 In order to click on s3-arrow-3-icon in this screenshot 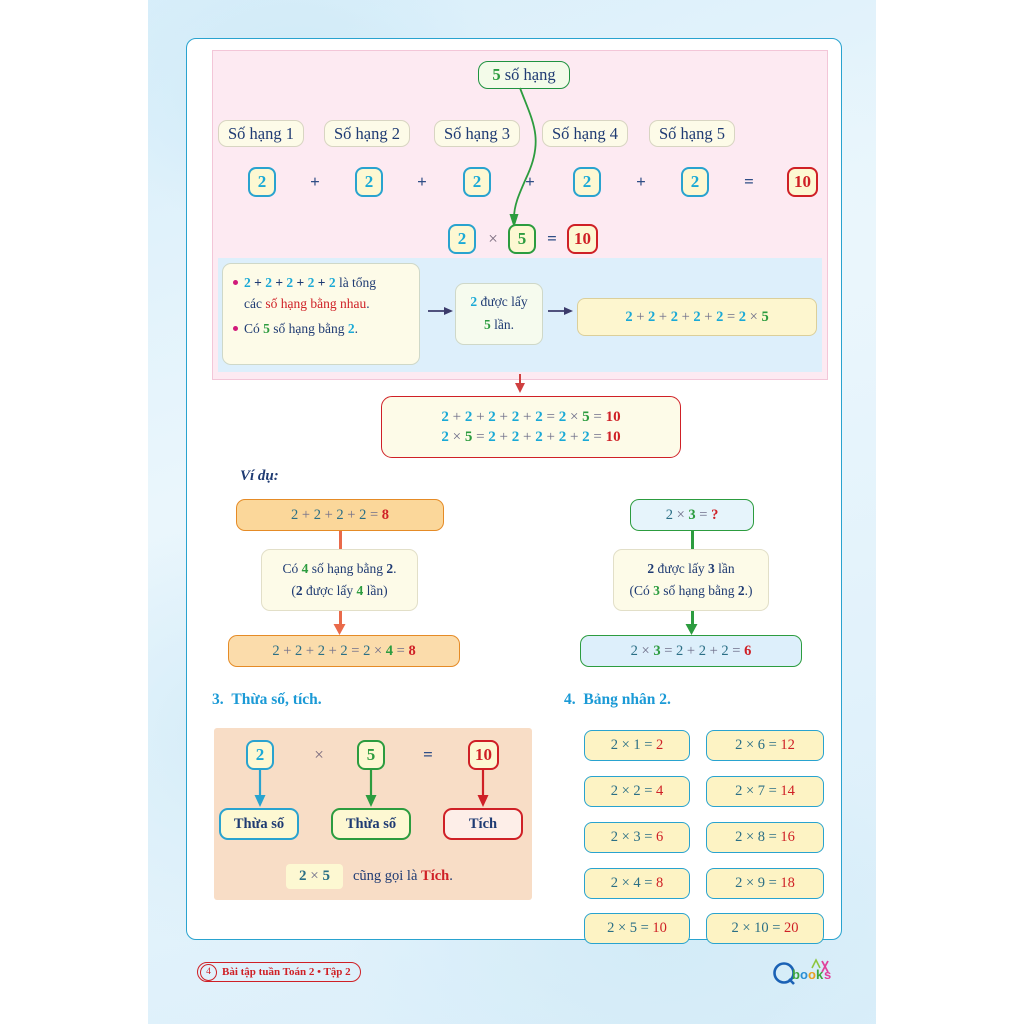, I will do `click(483, 788)`.